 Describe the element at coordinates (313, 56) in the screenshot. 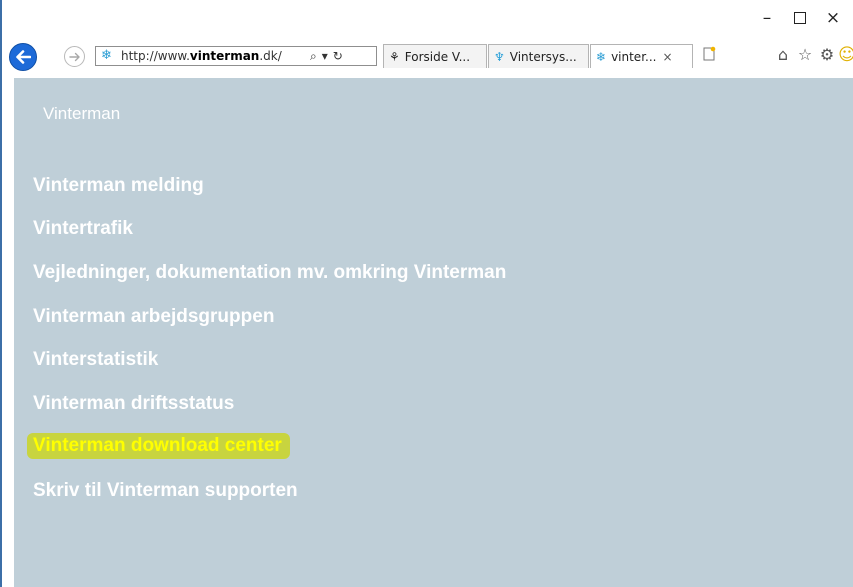

I see `search-icon: ⌕` at that location.